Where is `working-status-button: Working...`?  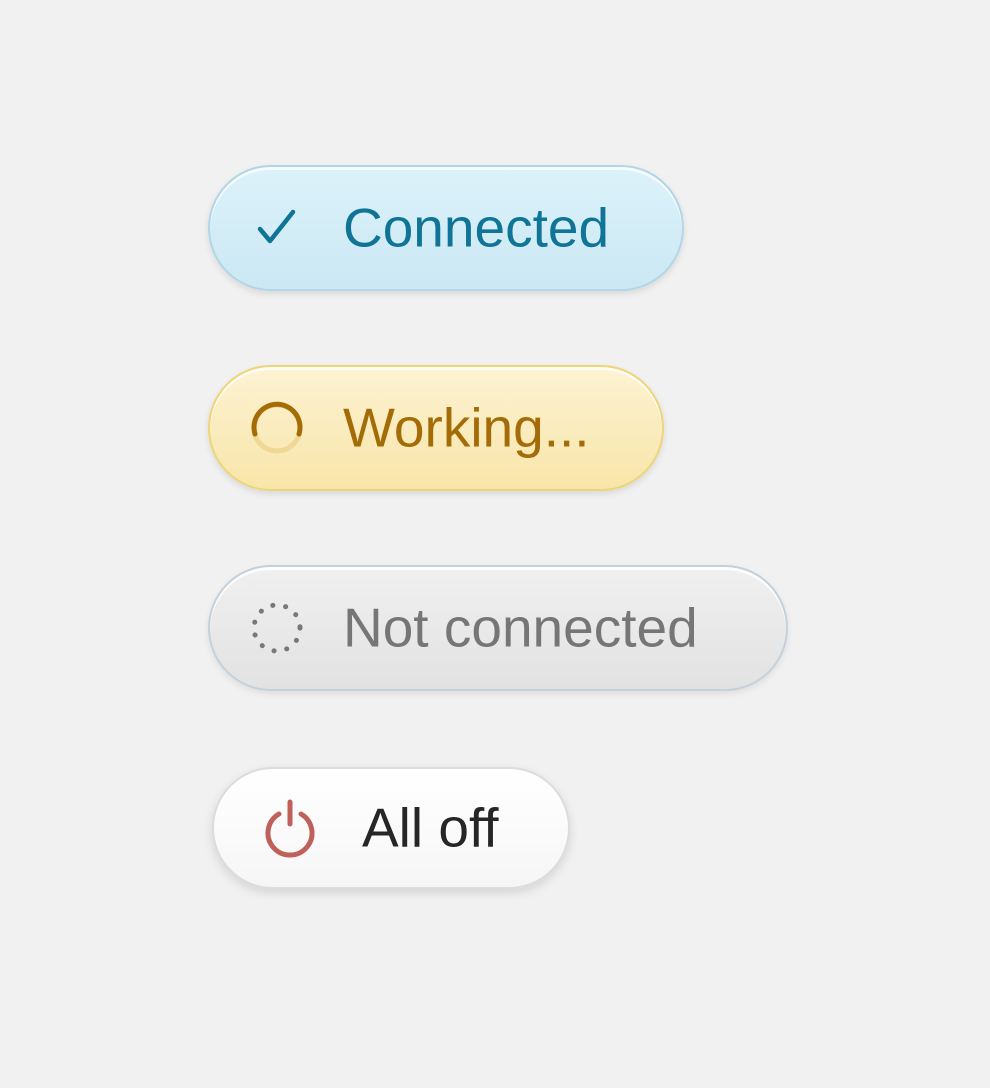
working-status-button: Working... is located at coordinates (436, 428).